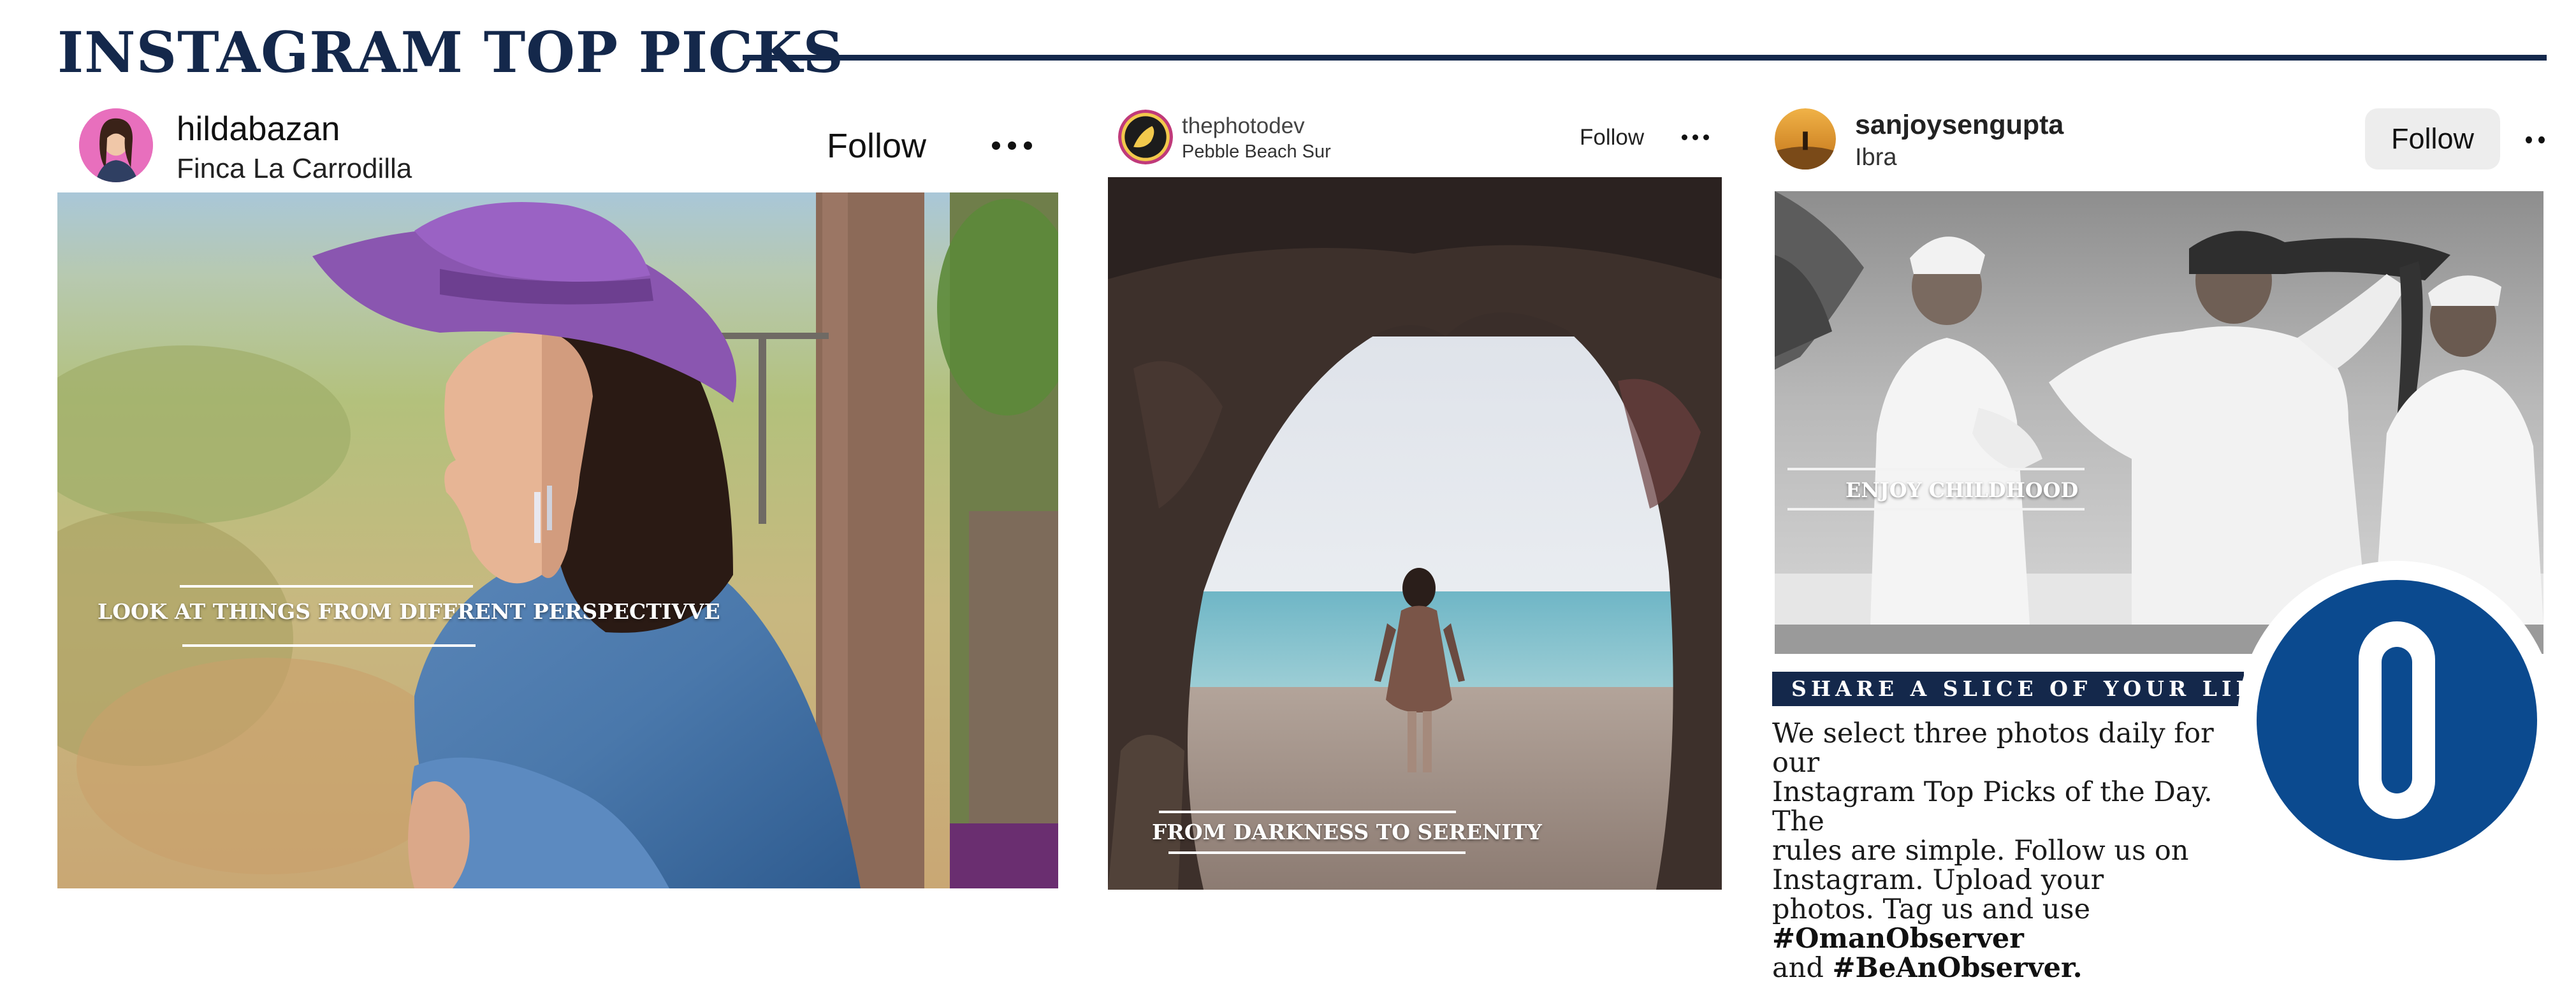 The image size is (2576, 984). Describe the element at coordinates (1256, 152) in the screenshot. I see `post-location: Pebble Beach Sur` at that location.